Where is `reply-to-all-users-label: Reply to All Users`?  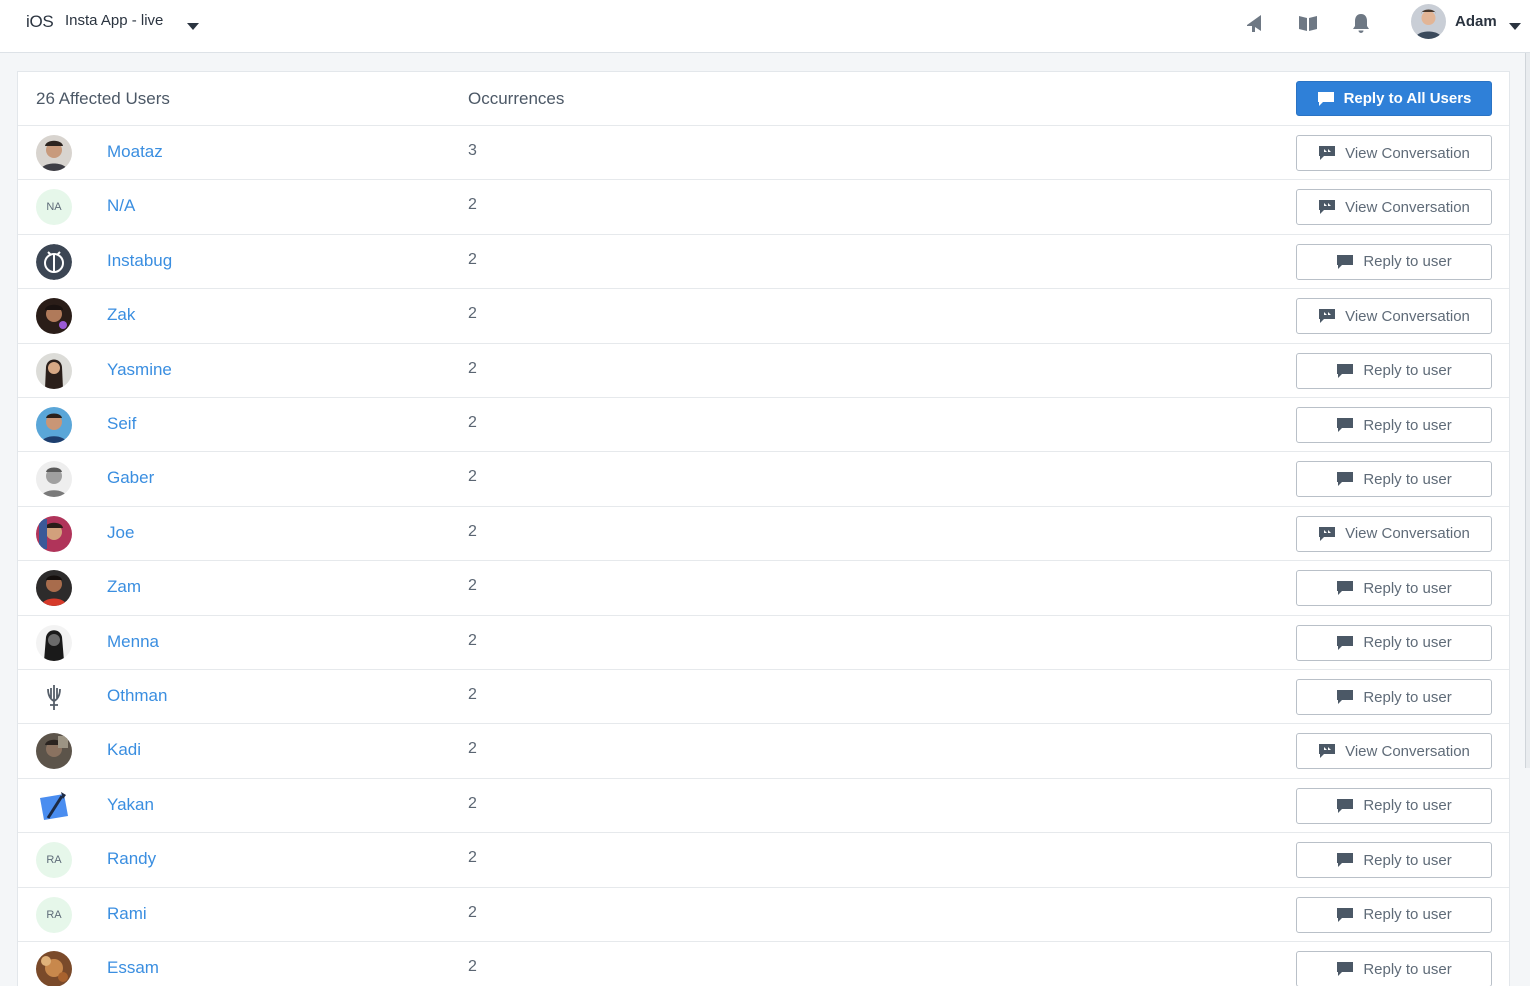
reply-to-all-users-label: Reply to All Users is located at coordinates (1407, 98).